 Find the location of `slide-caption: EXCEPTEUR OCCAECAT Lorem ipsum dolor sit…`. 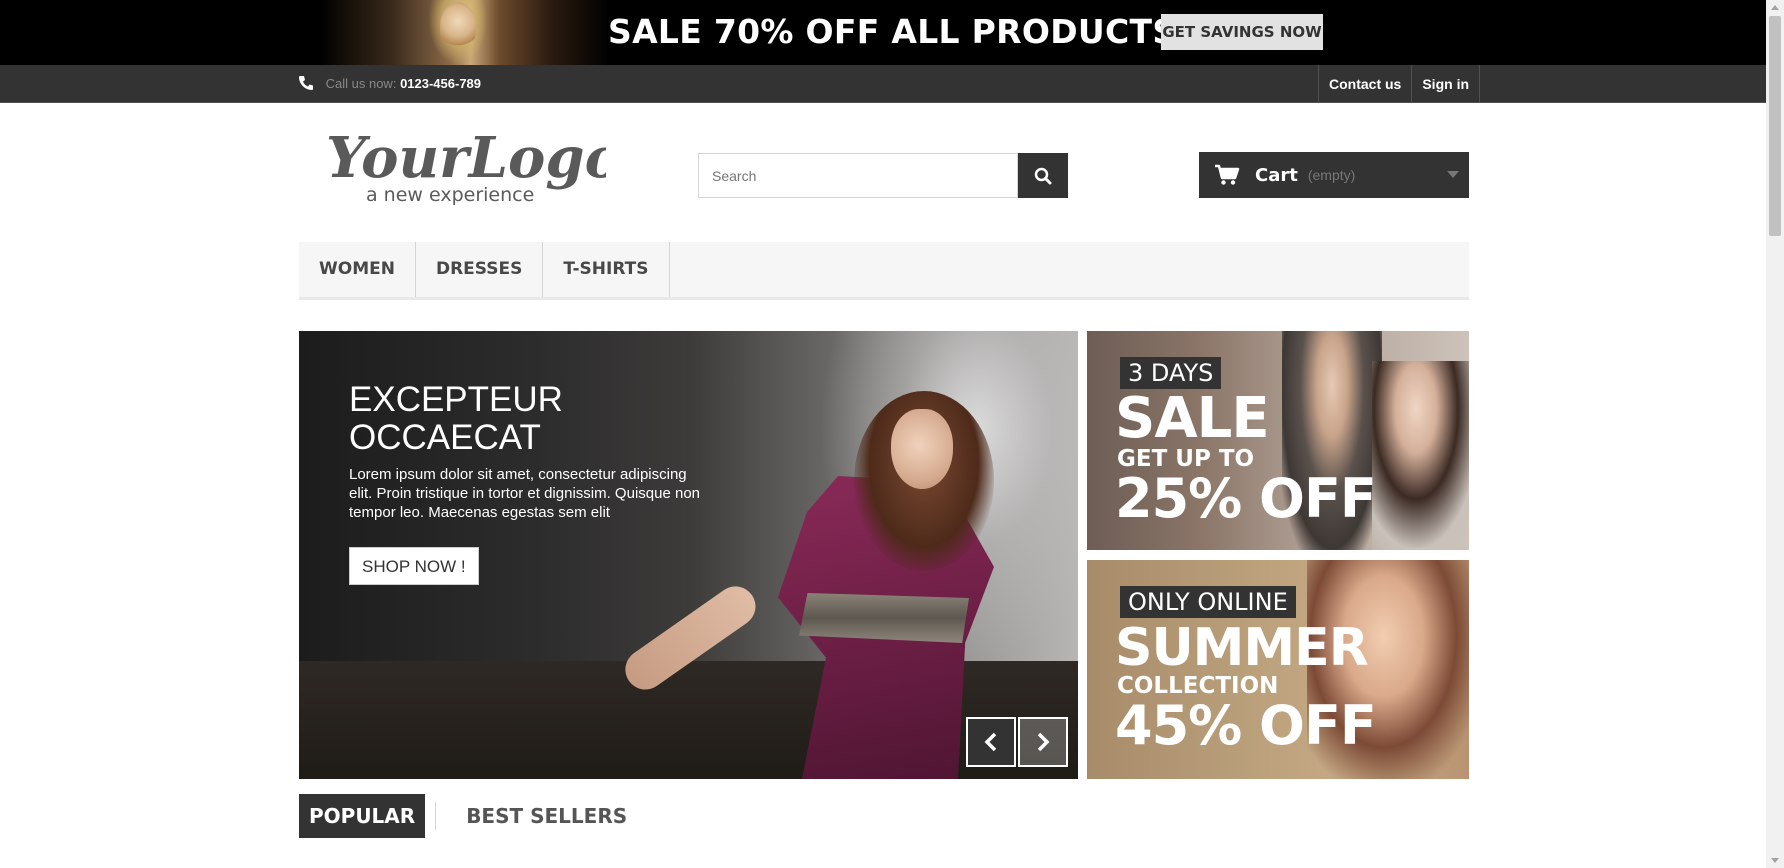

slide-caption: EXCEPTEUR OCCAECAT Lorem ipsum dolor sit… is located at coordinates (529, 483).